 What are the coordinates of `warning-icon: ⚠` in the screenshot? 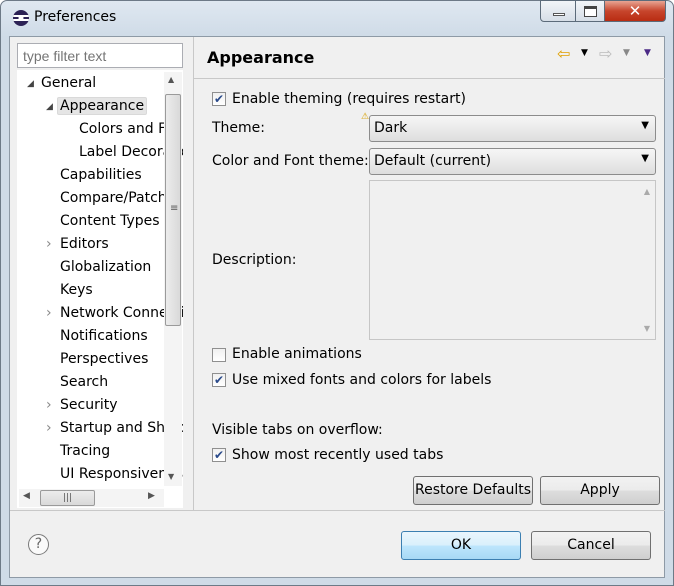 It's located at (365, 117).